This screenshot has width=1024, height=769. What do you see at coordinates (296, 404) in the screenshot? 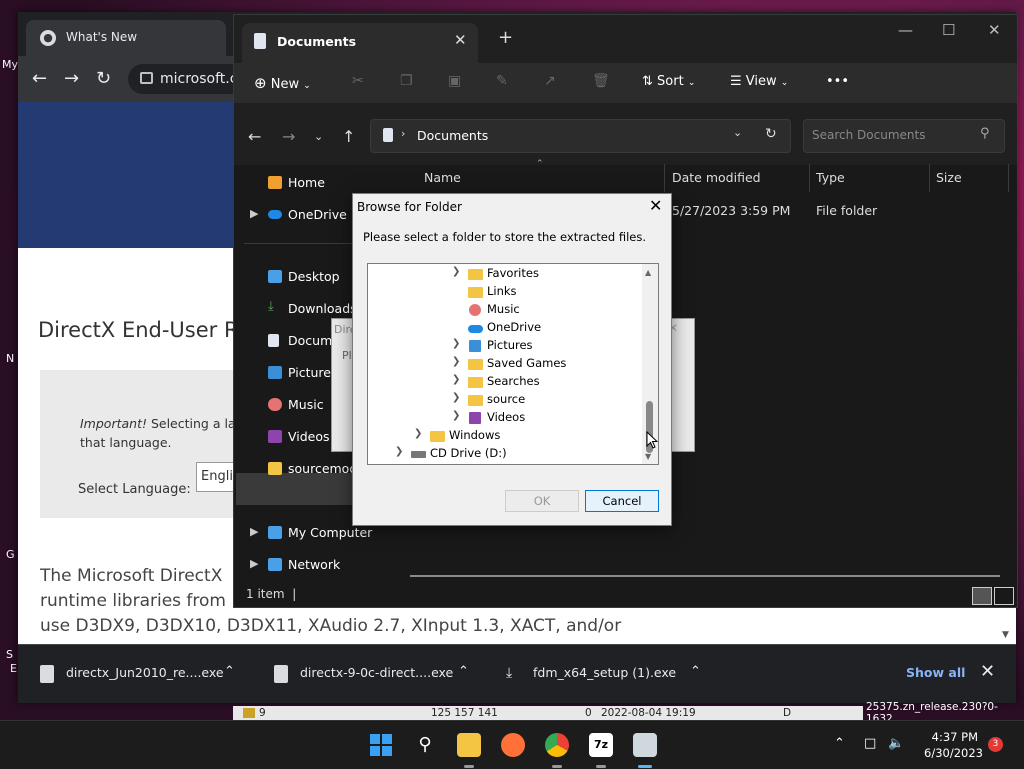
I see `nav-item-music: Music` at bounding box center [296, 404].